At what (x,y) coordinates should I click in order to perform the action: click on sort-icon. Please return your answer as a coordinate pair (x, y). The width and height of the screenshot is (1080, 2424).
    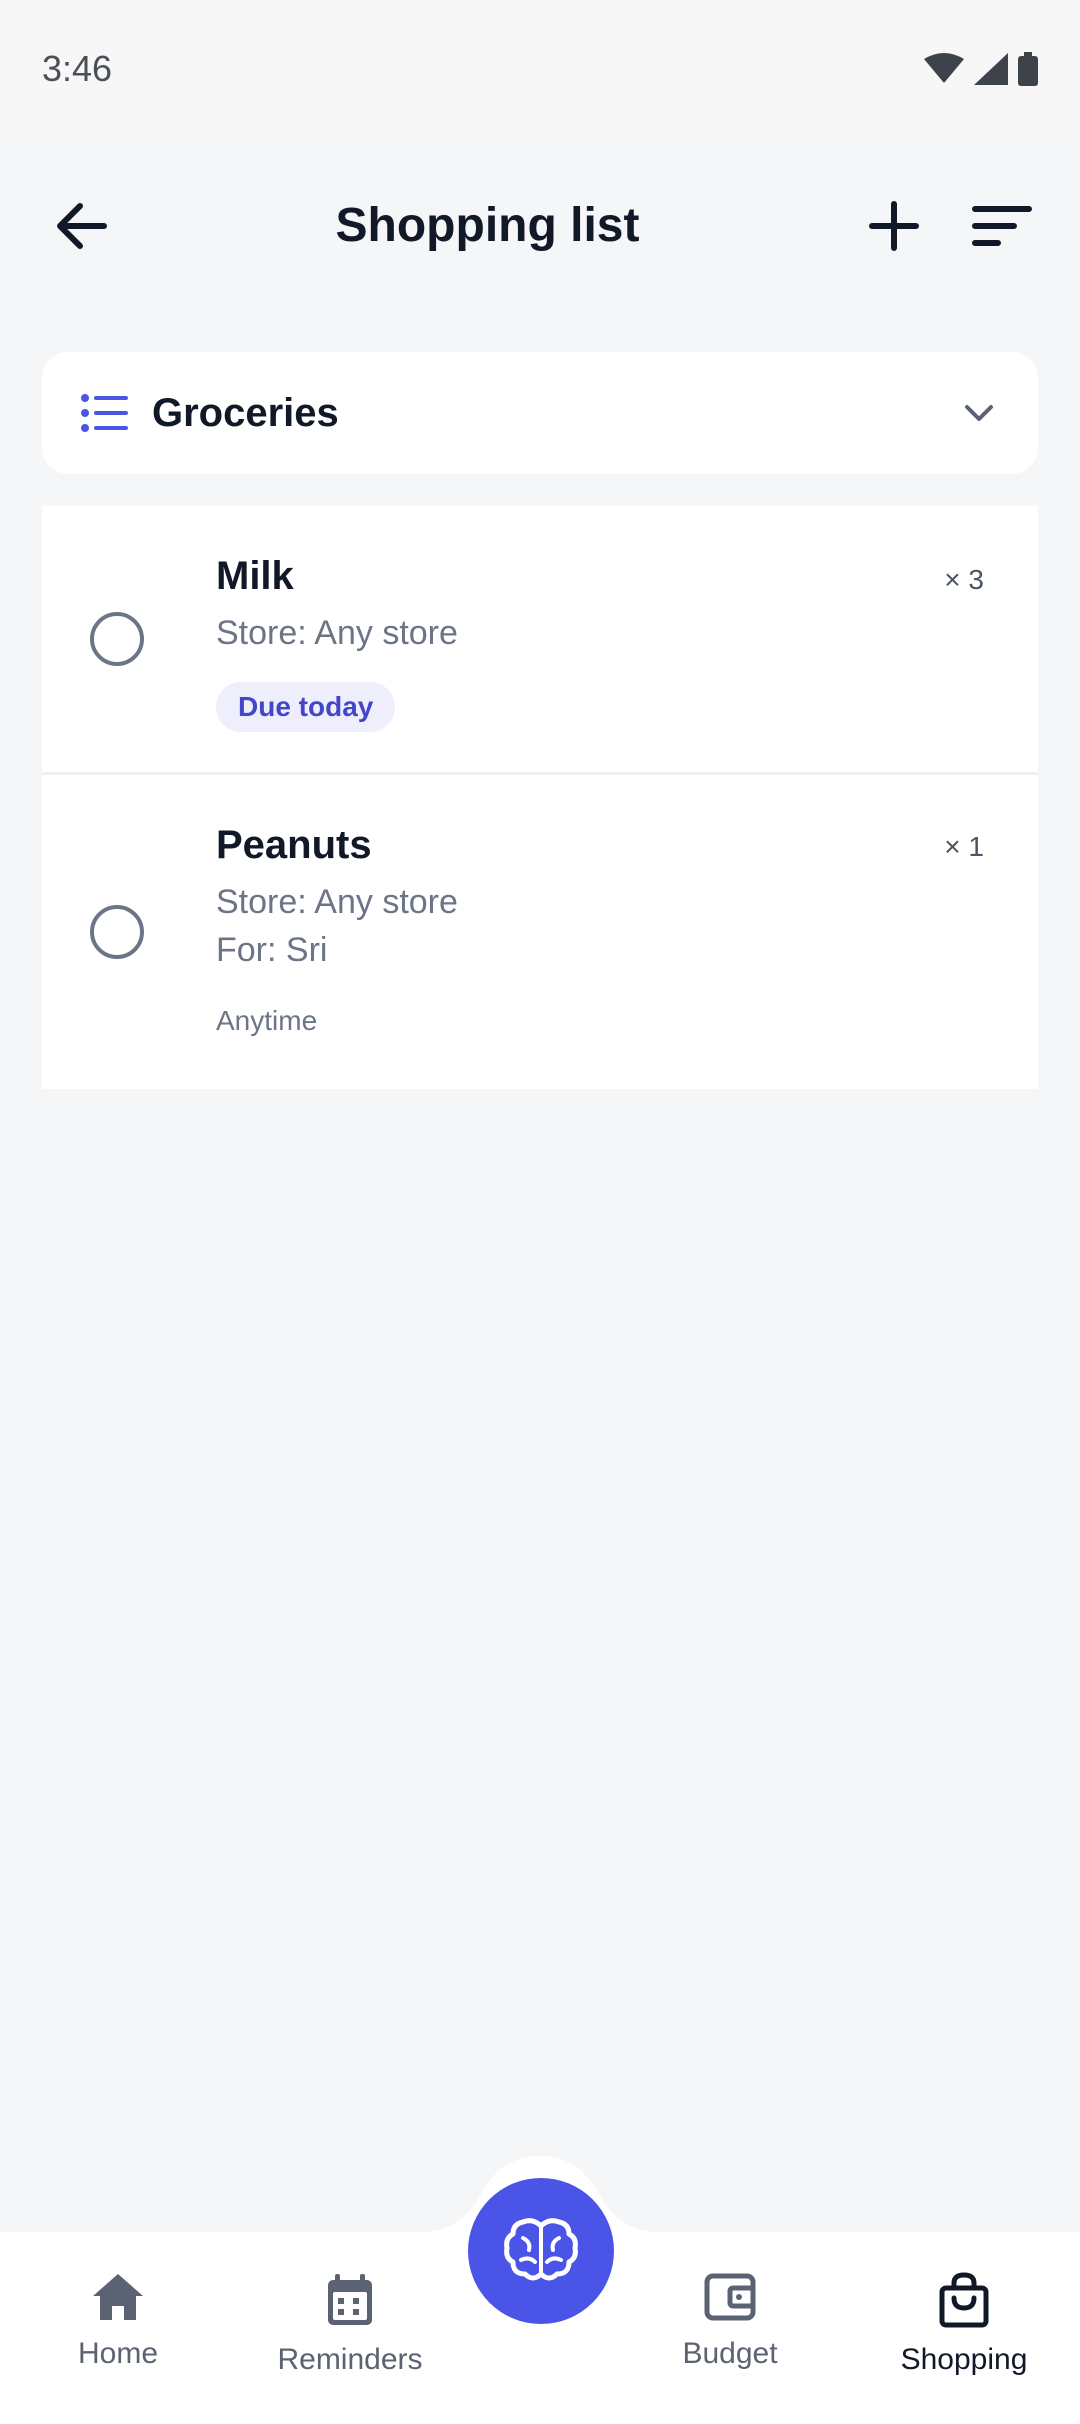
    Looking at the image, I should click on (1002, 226).